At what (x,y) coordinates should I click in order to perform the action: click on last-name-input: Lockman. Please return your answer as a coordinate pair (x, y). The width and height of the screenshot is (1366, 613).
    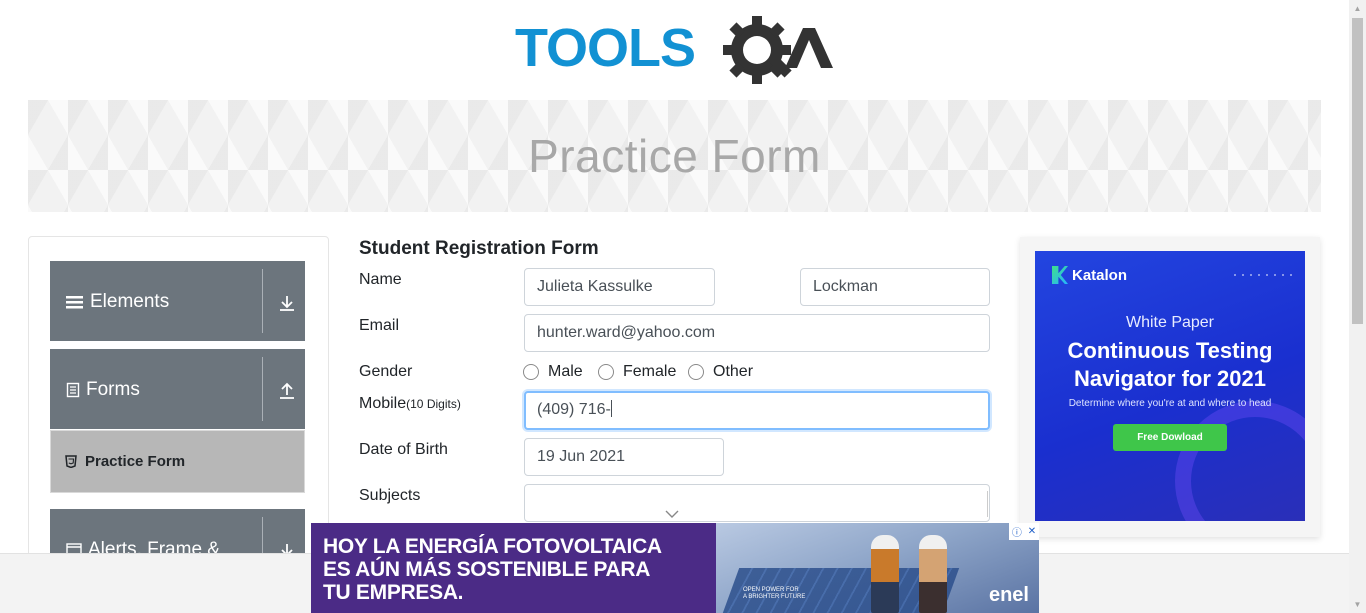
    Looking at the image, I should click on (895, 287).